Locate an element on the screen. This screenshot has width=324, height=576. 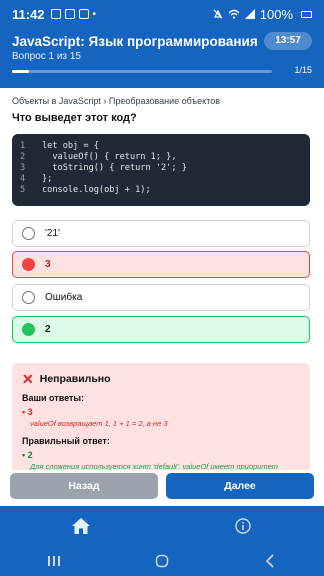
mute-icon is located at coordinates (218, 14).